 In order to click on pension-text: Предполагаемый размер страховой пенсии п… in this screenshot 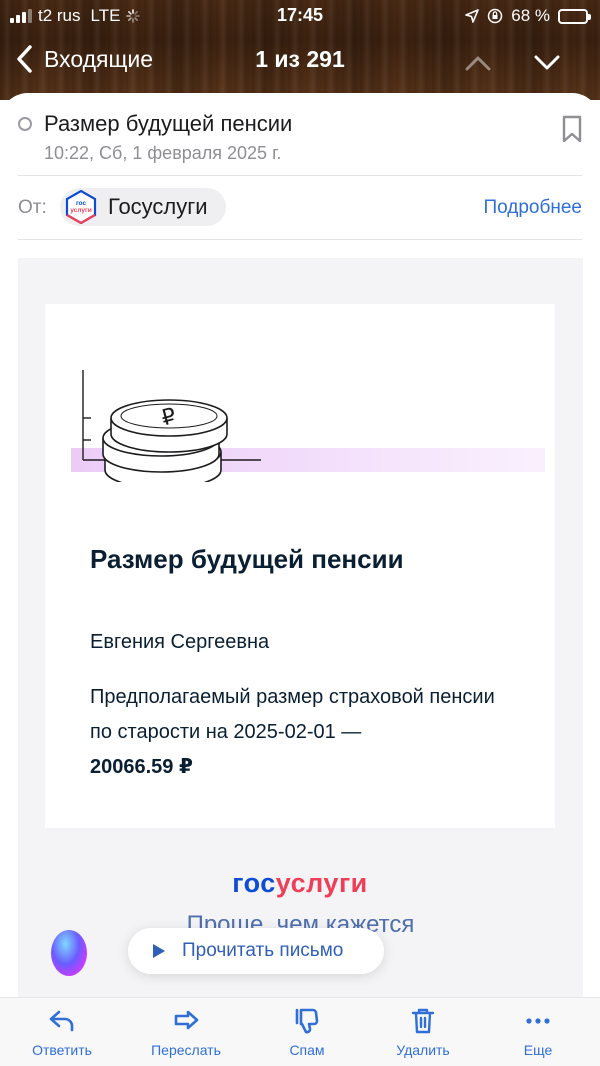, I will do `click(300, 732)`.